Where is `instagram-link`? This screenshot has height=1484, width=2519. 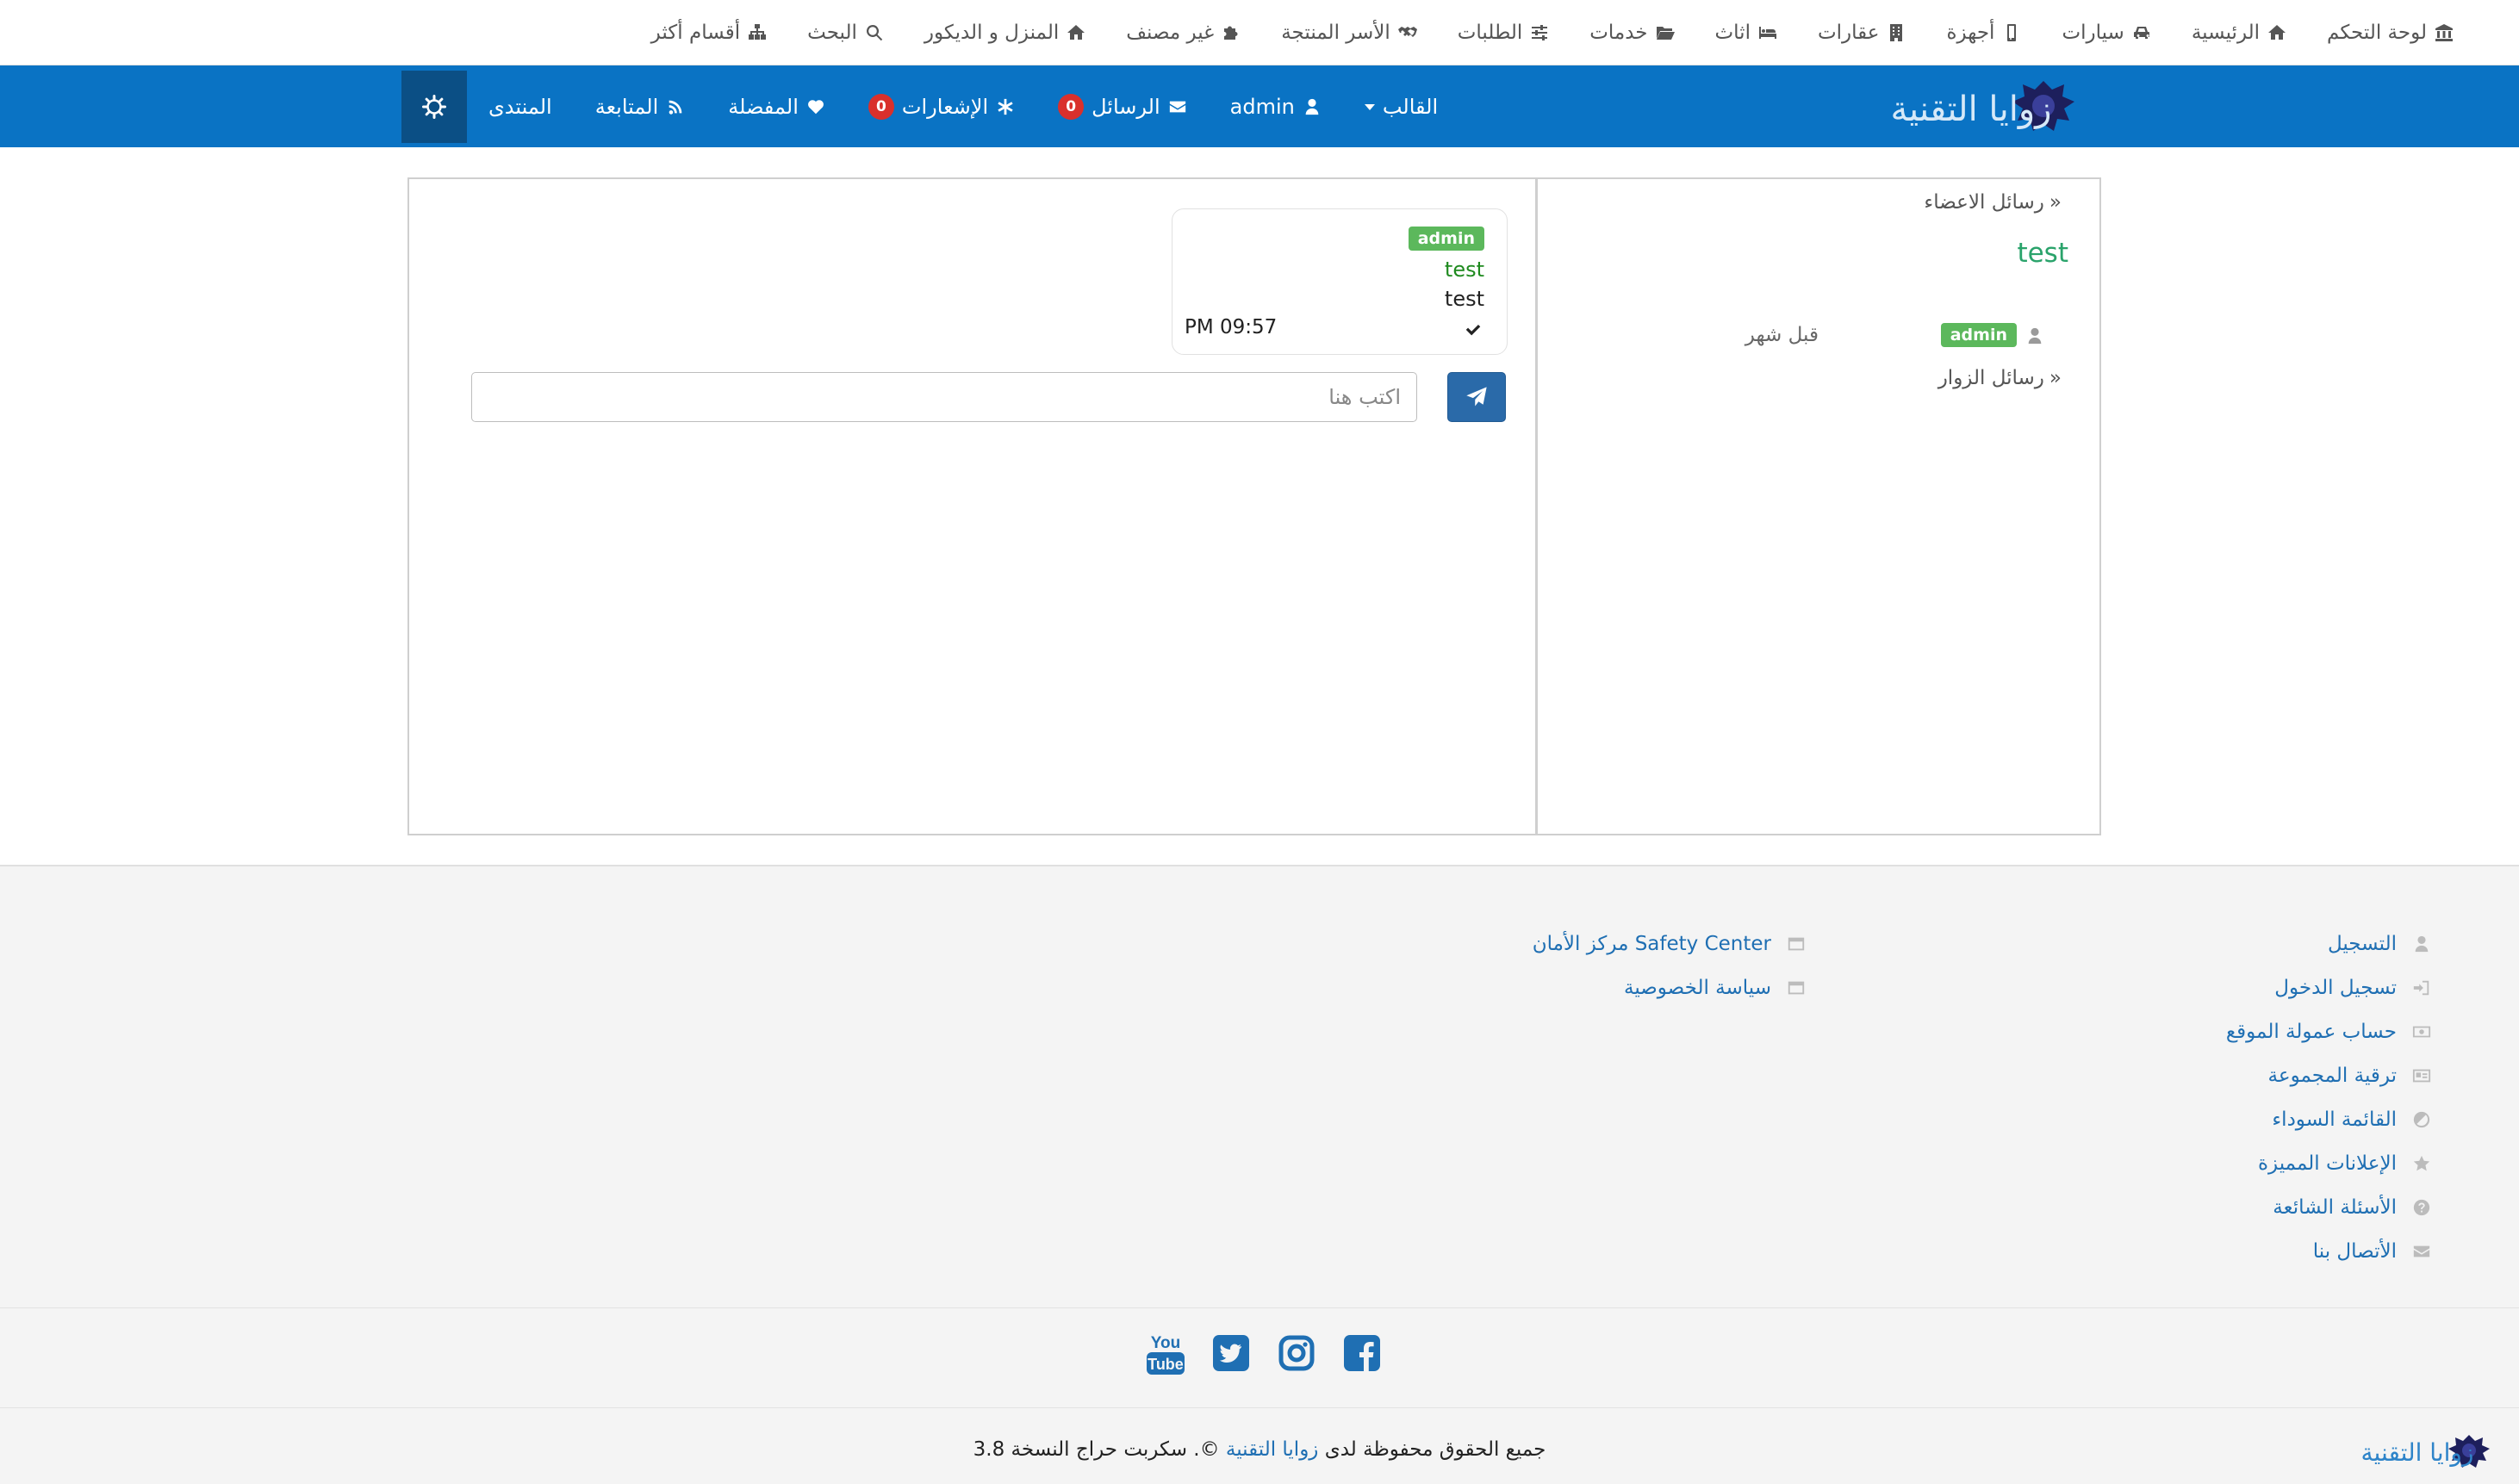
instagram-link is located at coordinates (1296, 1353).